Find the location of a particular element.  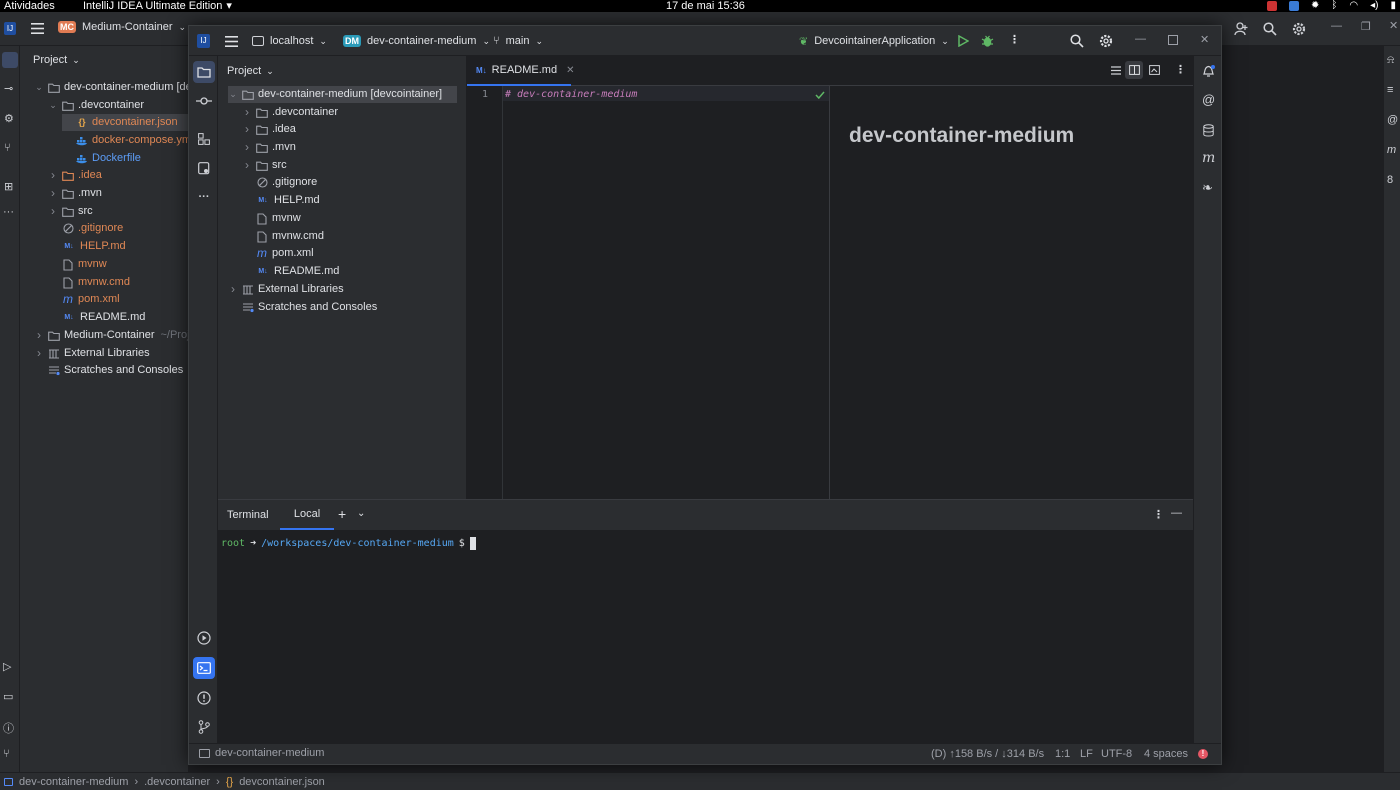

error-indicator-icon: ! is located at coordinates (1203, 754).